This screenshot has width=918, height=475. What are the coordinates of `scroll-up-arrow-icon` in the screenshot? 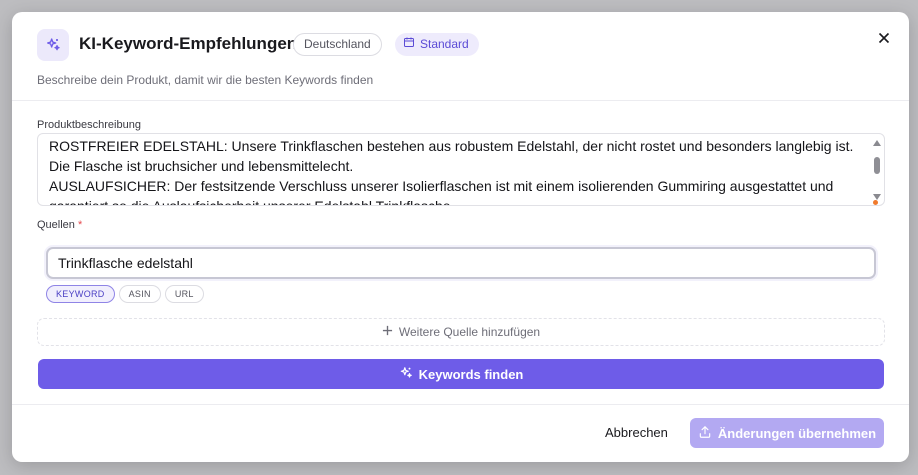 It's located at (877, 143).